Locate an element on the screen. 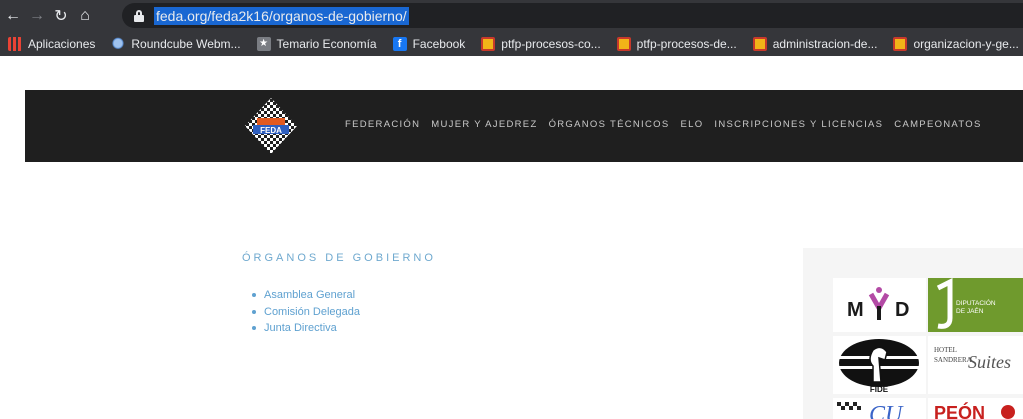 This screenshot has width=1023, height=419. svg-text: M is located at coordinates (855, 310).